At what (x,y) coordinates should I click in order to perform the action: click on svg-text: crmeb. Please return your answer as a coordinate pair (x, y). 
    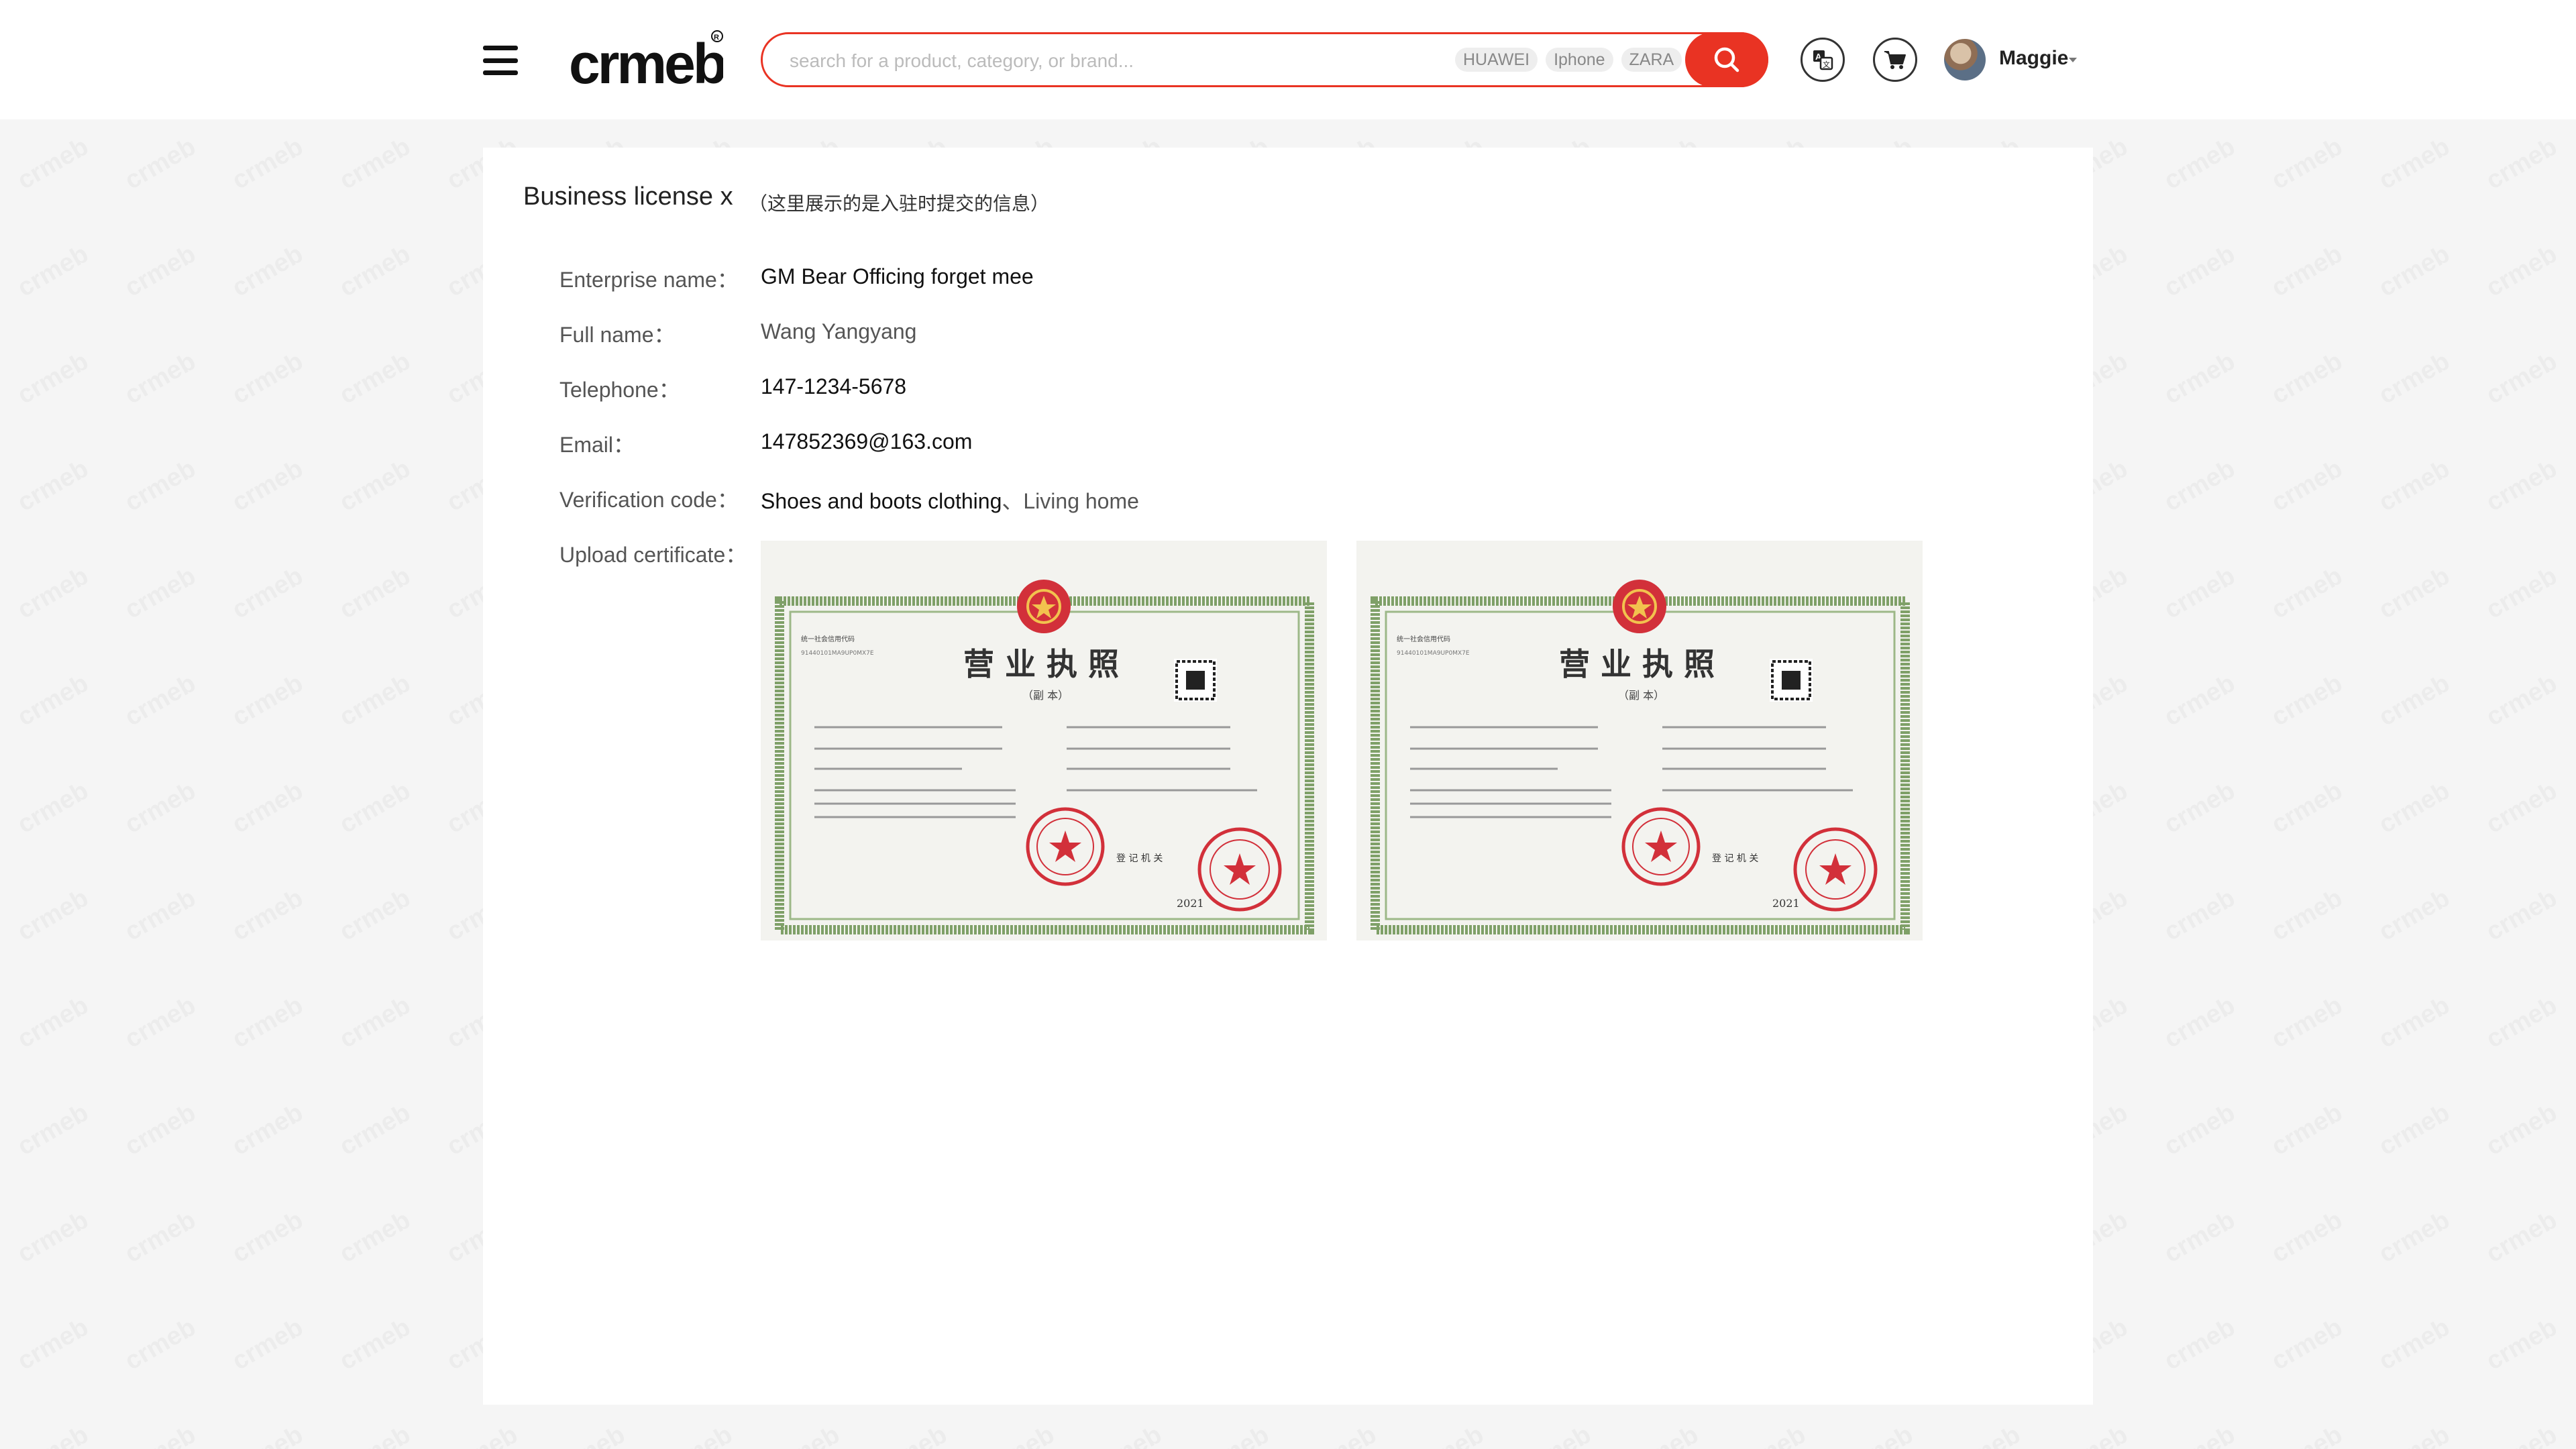
    Looking at the image, I should click on (646, 62).